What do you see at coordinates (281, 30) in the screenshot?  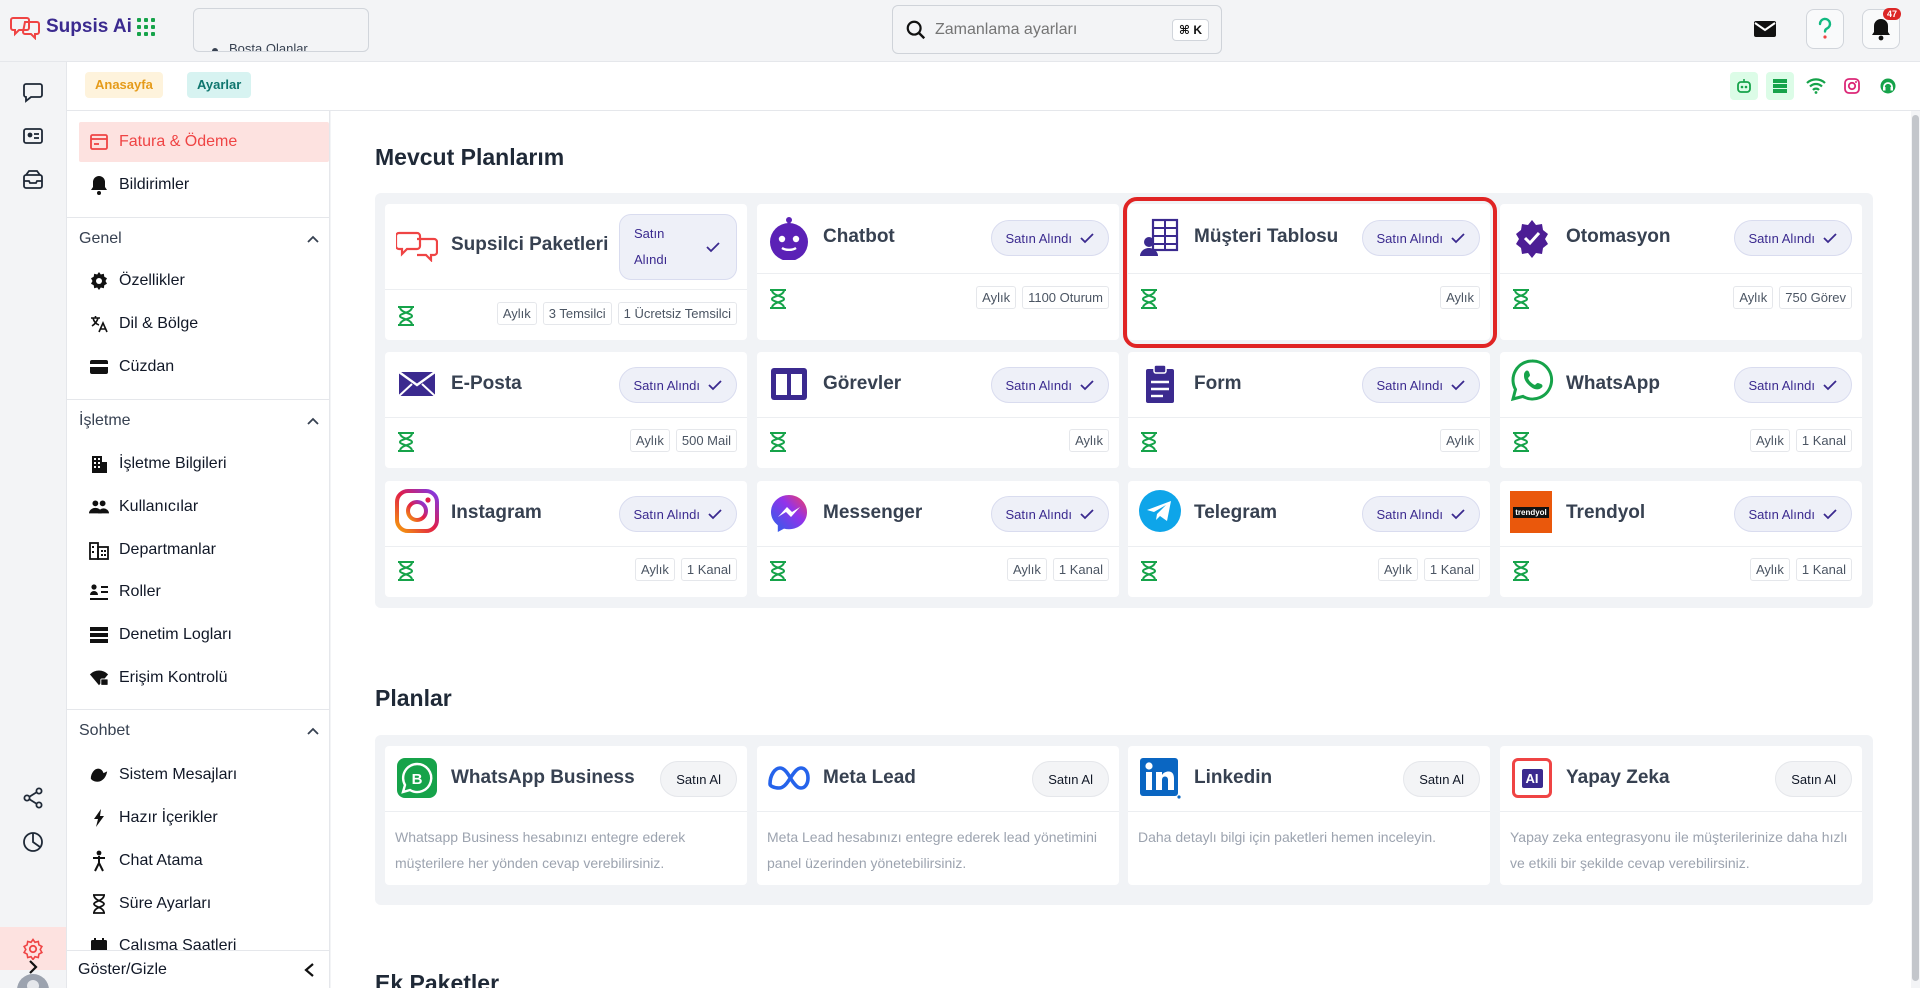 I see `top-tab: Bosta Olanlar` at bounding box center [281, 30].